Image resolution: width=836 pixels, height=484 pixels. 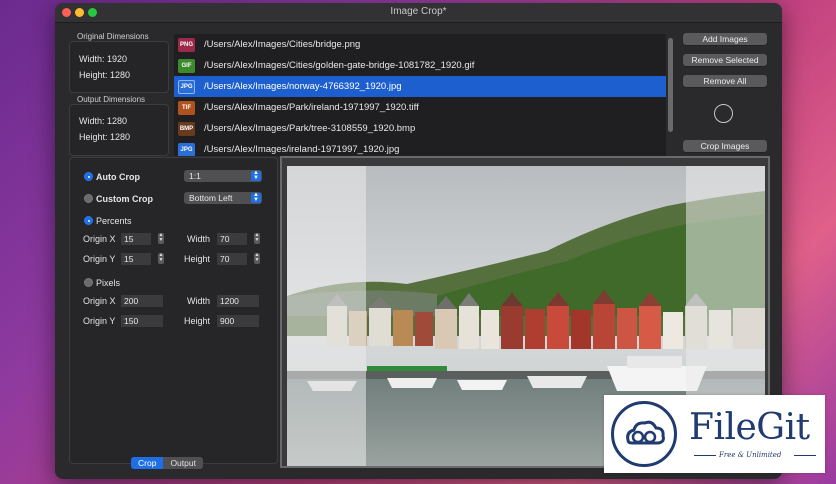 I want to click on px-width-input: 1200, so click(x=238, y=301).